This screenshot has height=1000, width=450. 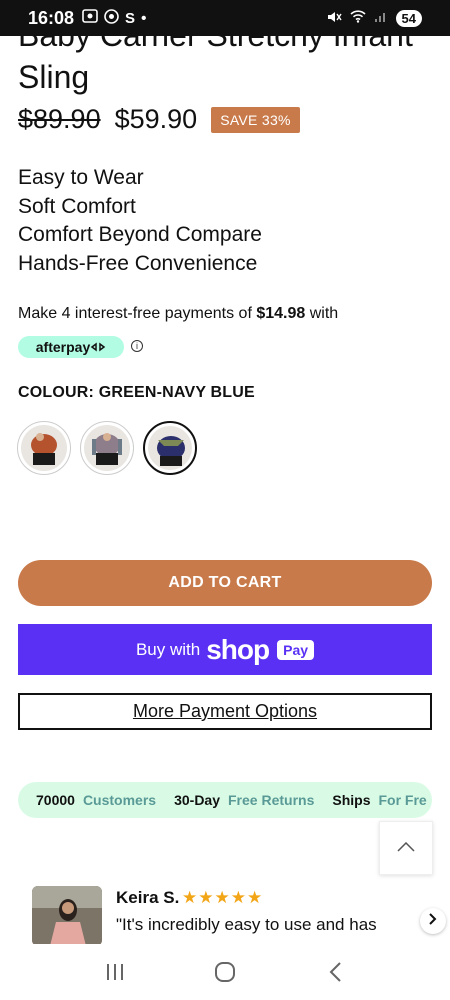 I want to click on reviewer-name: Keira S., so click(x=148, y=897).